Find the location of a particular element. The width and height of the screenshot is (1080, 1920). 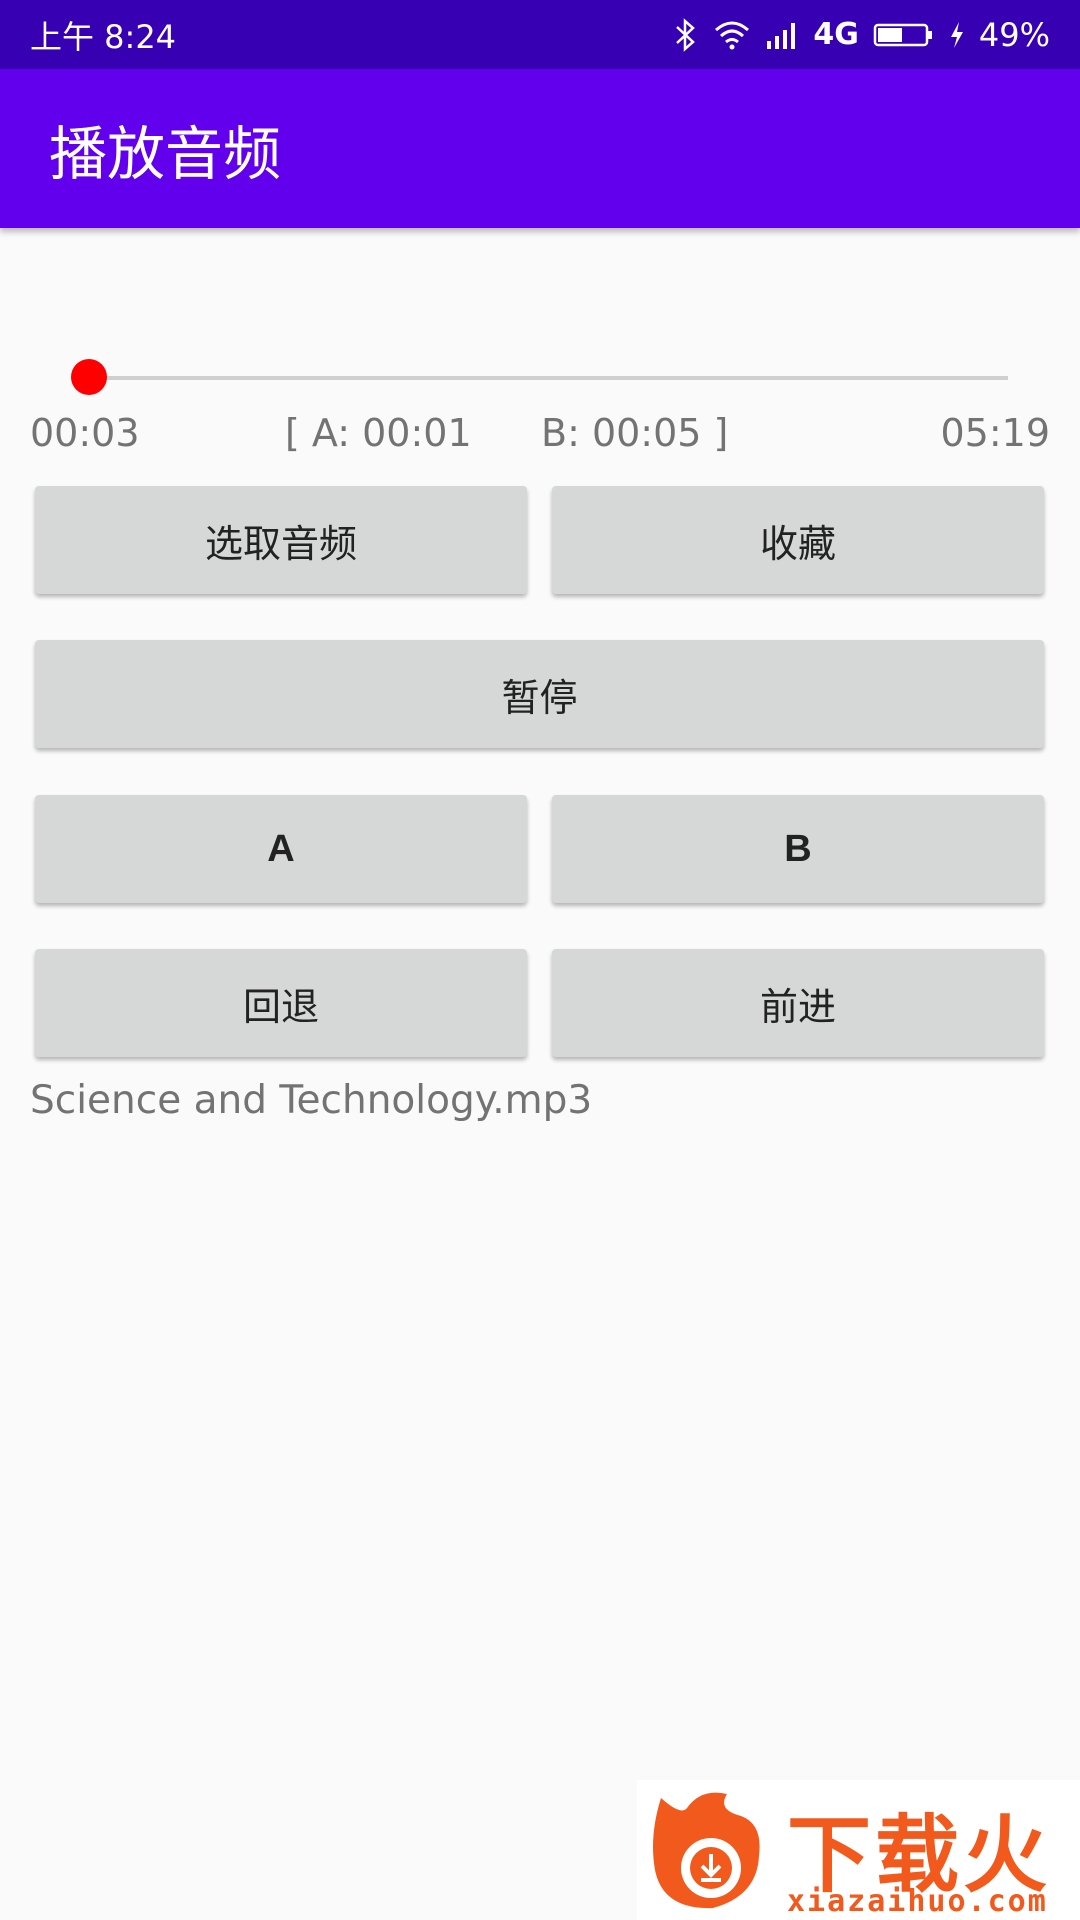

forward-button: 前进 is located at coordinates (798, 1003).